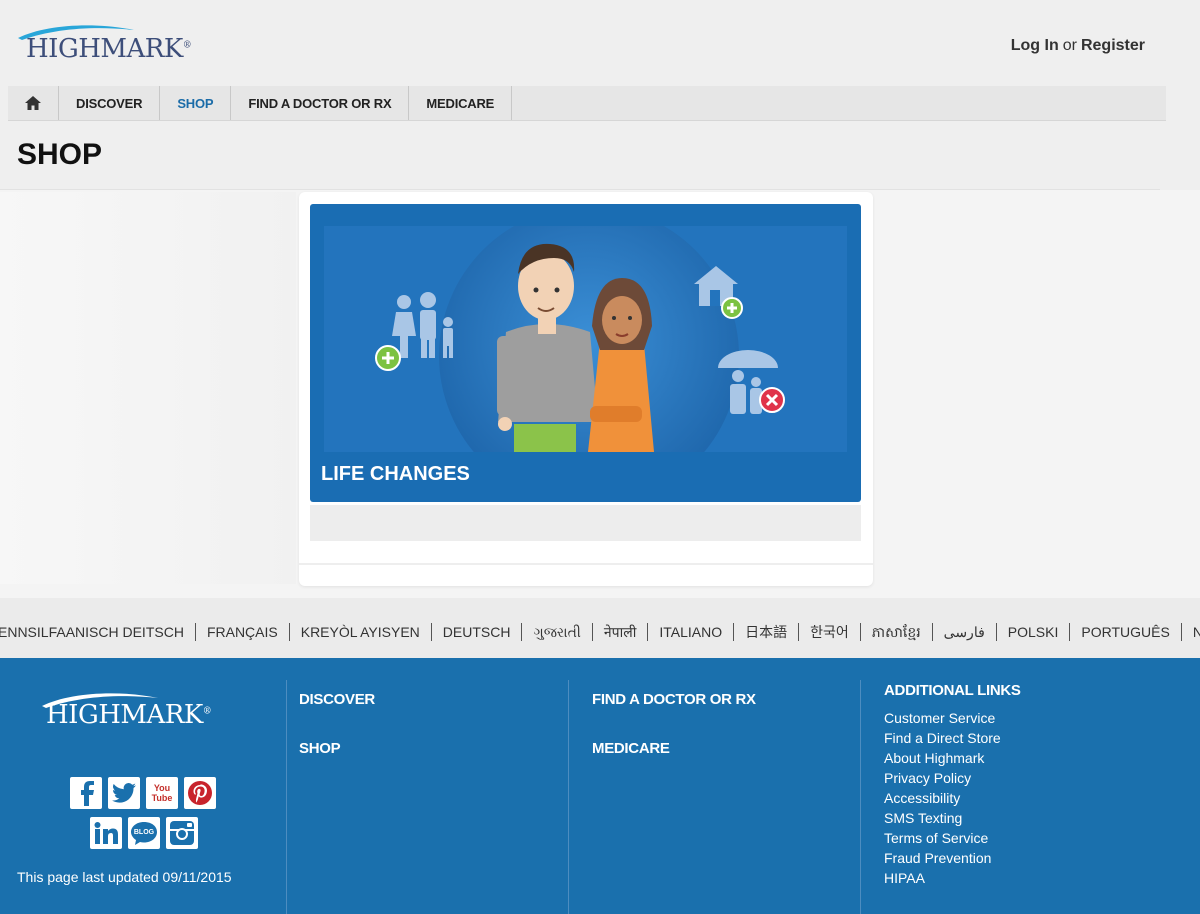 Image resolution: width=1200 pixels, height=914 pixels. I want to click on additional-links-heading: ADDITIONAL LINKS, so click(952, 690).